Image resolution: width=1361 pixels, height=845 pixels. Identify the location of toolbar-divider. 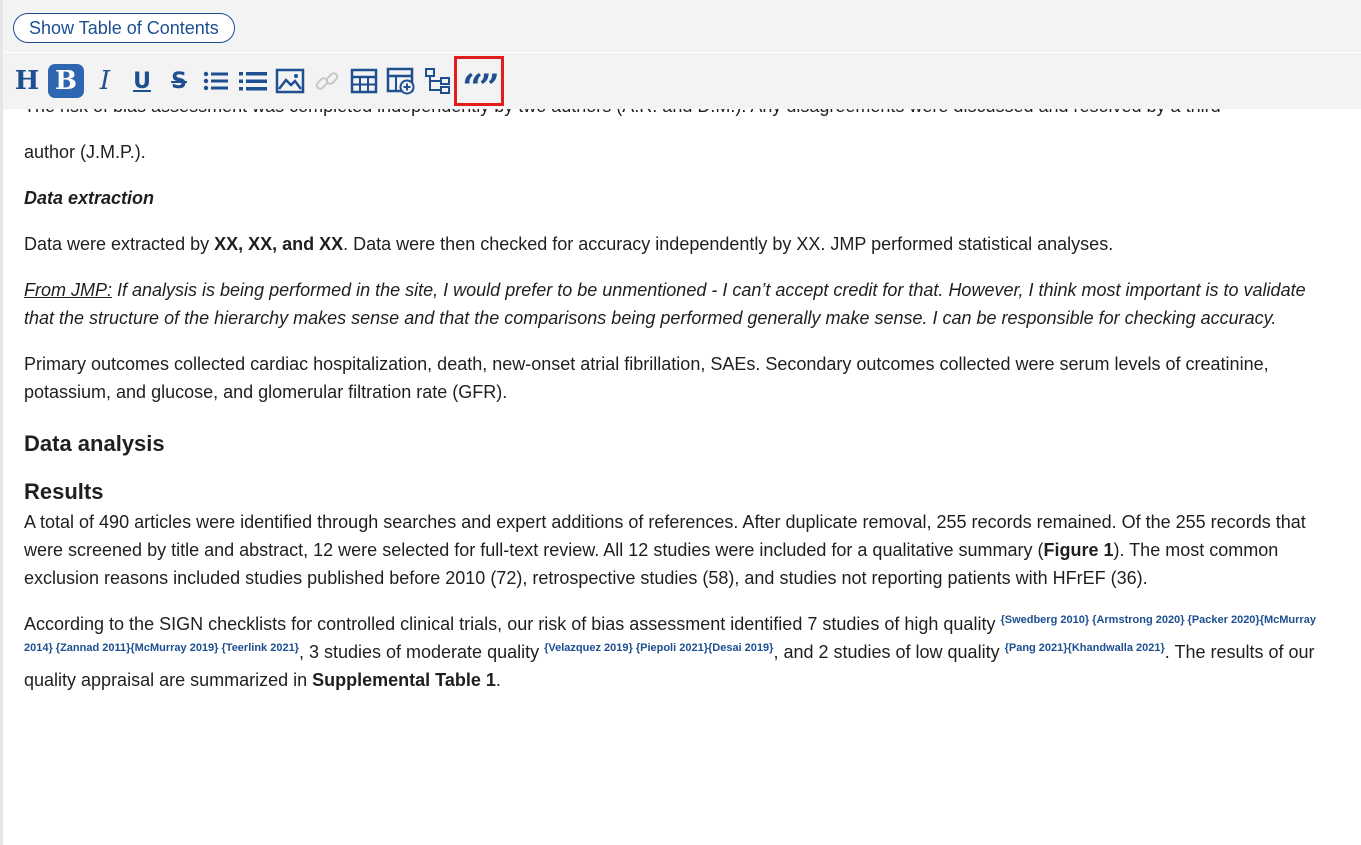
(682, 52).